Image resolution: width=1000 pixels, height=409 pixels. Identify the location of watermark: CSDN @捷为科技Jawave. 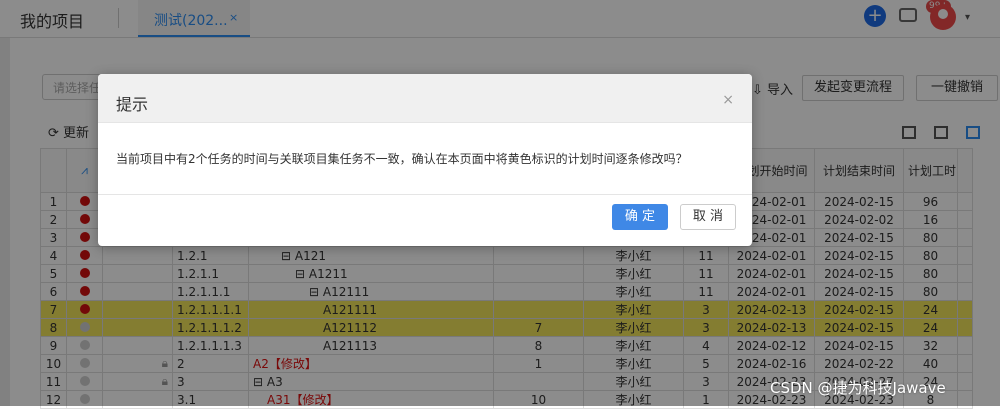
(858, 388).